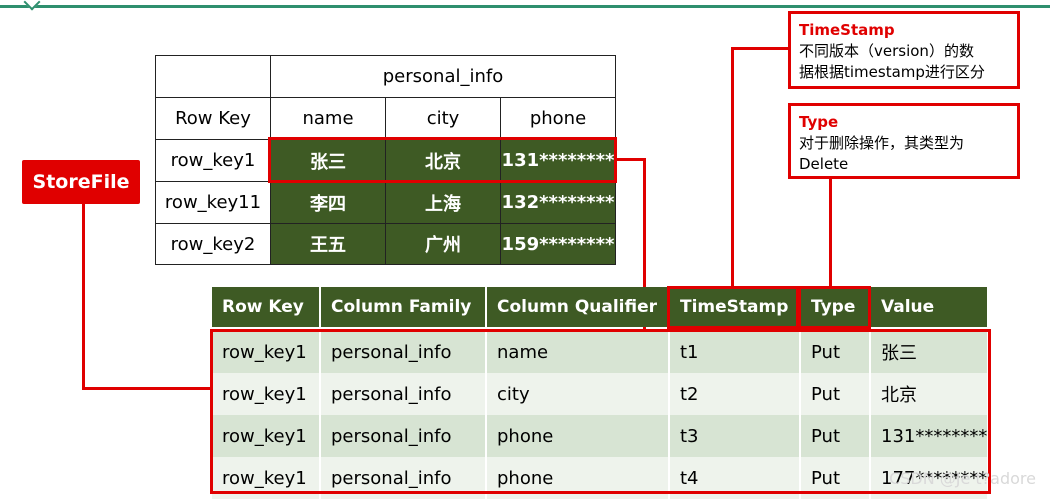 This screenshot has width=1050, height=499. I want to click on corner-cell, so click(213, 76).